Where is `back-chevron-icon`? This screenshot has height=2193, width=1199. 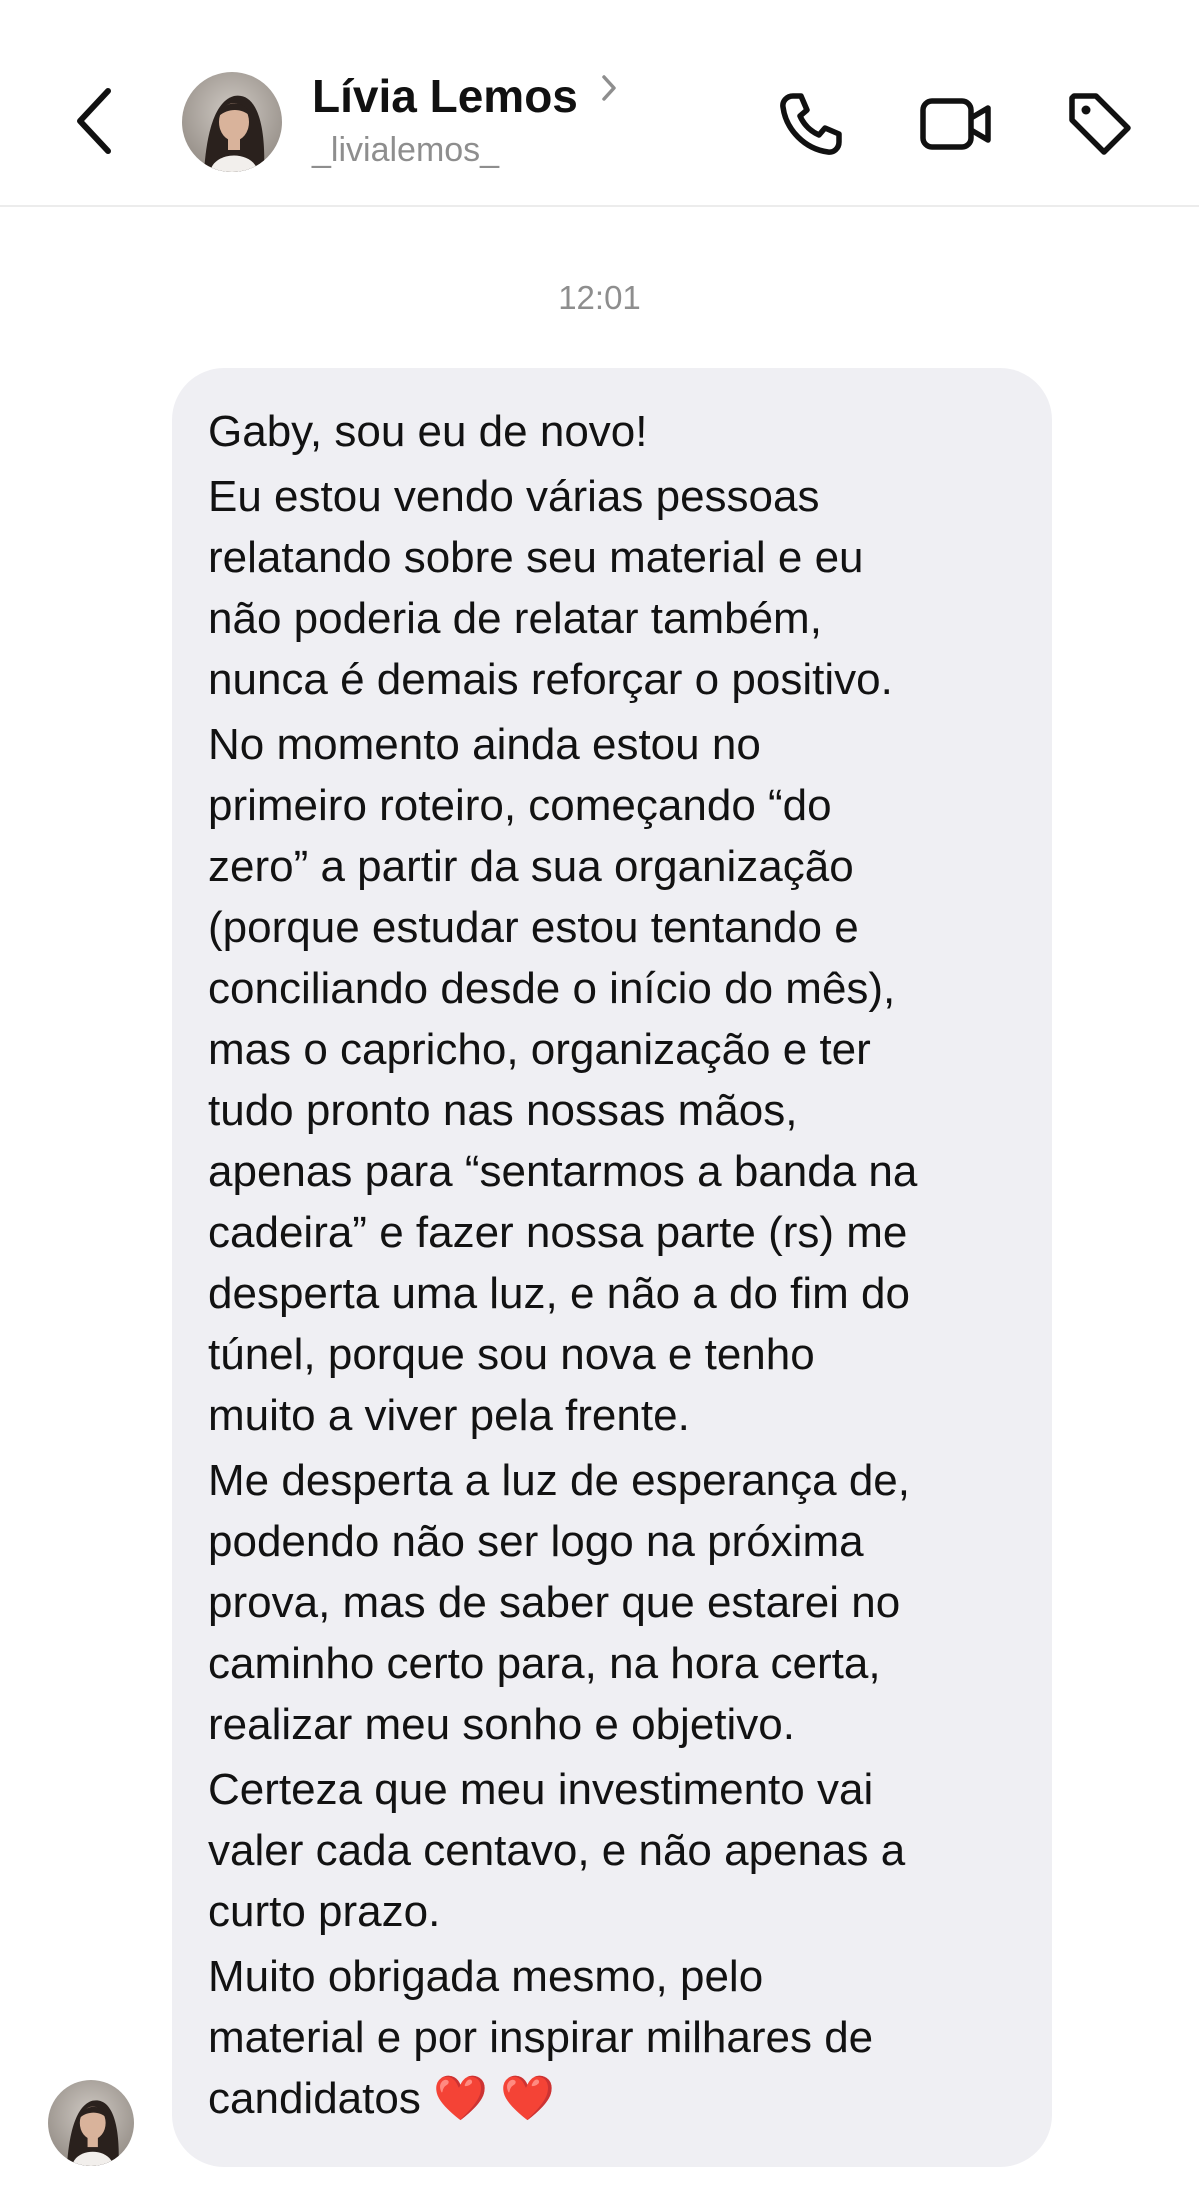 back-chevron-icon is located at coordinates (94, 121).